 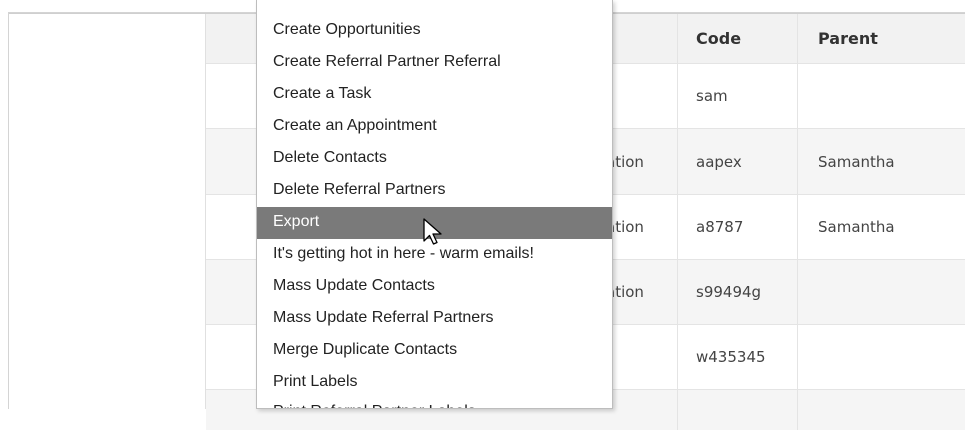 I want to click on menu-item-delete-contacts: Delete Contacts, so click(x=434, y=159).